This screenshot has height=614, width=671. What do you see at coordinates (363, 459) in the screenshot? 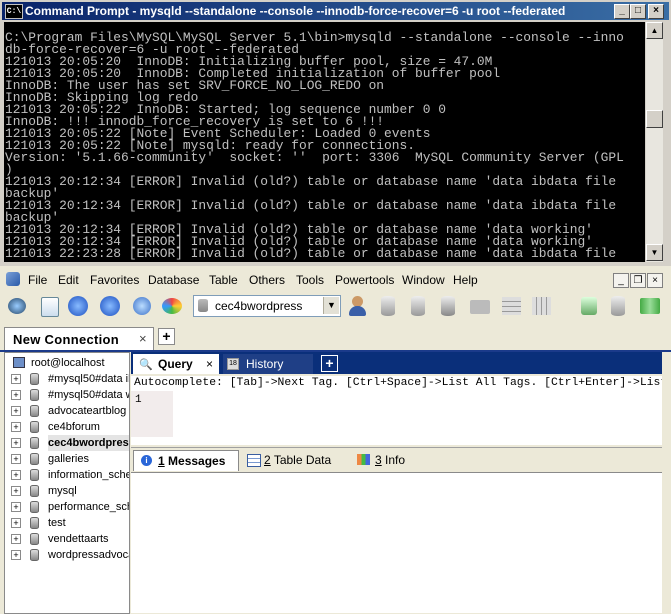
I see `info-blocks-icon` at bounding box center [363, 459].